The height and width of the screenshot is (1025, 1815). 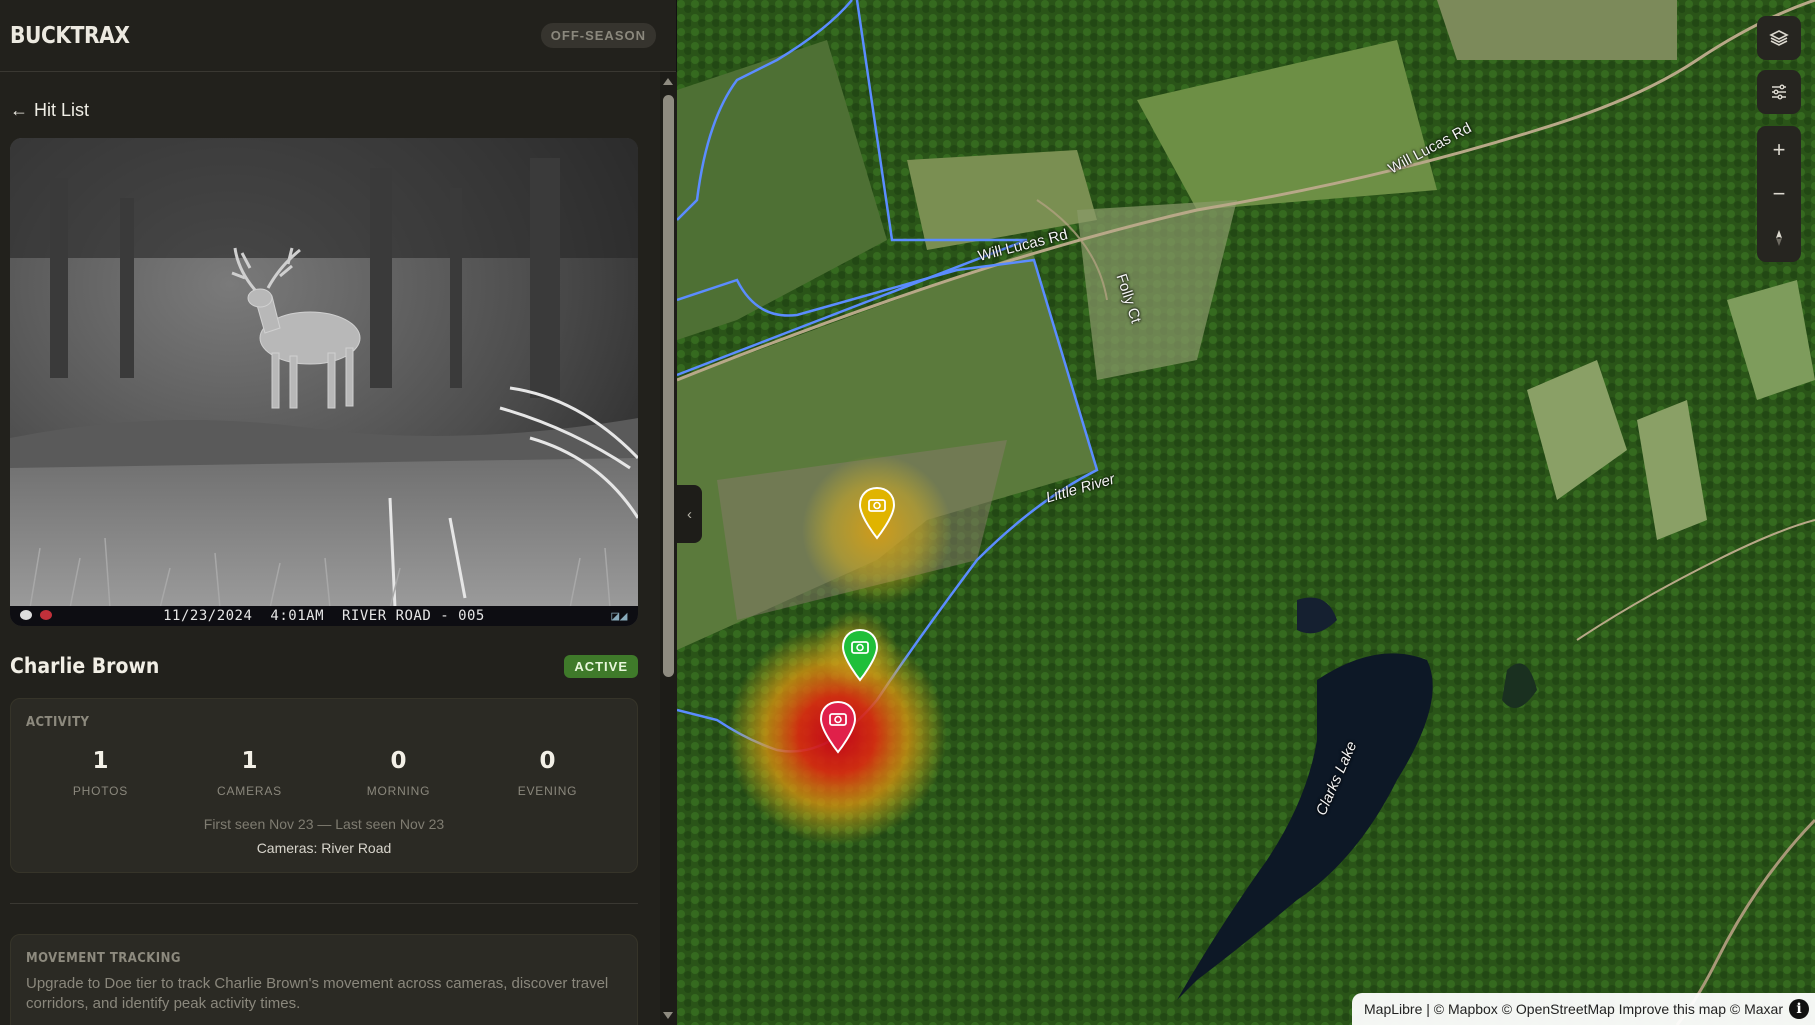 I want to click on back-to-hit-list-link: ← Hit List, so click(x=335, y=110).